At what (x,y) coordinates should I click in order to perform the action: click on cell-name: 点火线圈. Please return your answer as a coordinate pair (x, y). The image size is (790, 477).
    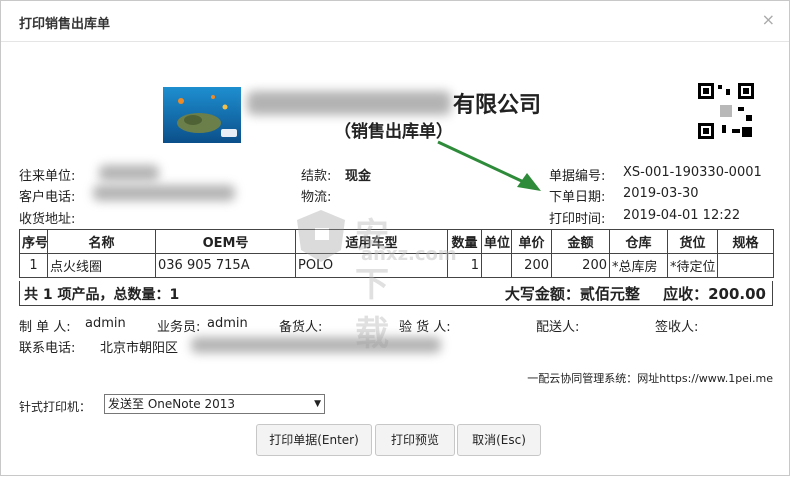
    Looking at the image, I should click on (101, 265).